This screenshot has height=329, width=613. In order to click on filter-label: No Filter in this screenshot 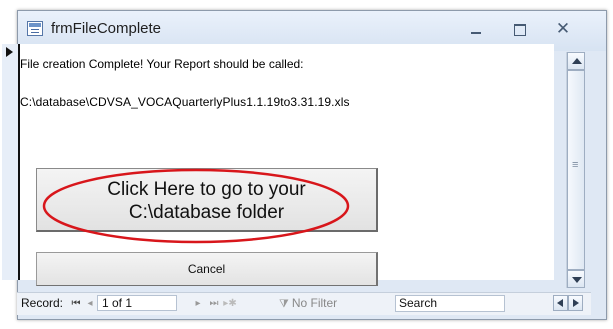, I will do `click(314, 303)`.